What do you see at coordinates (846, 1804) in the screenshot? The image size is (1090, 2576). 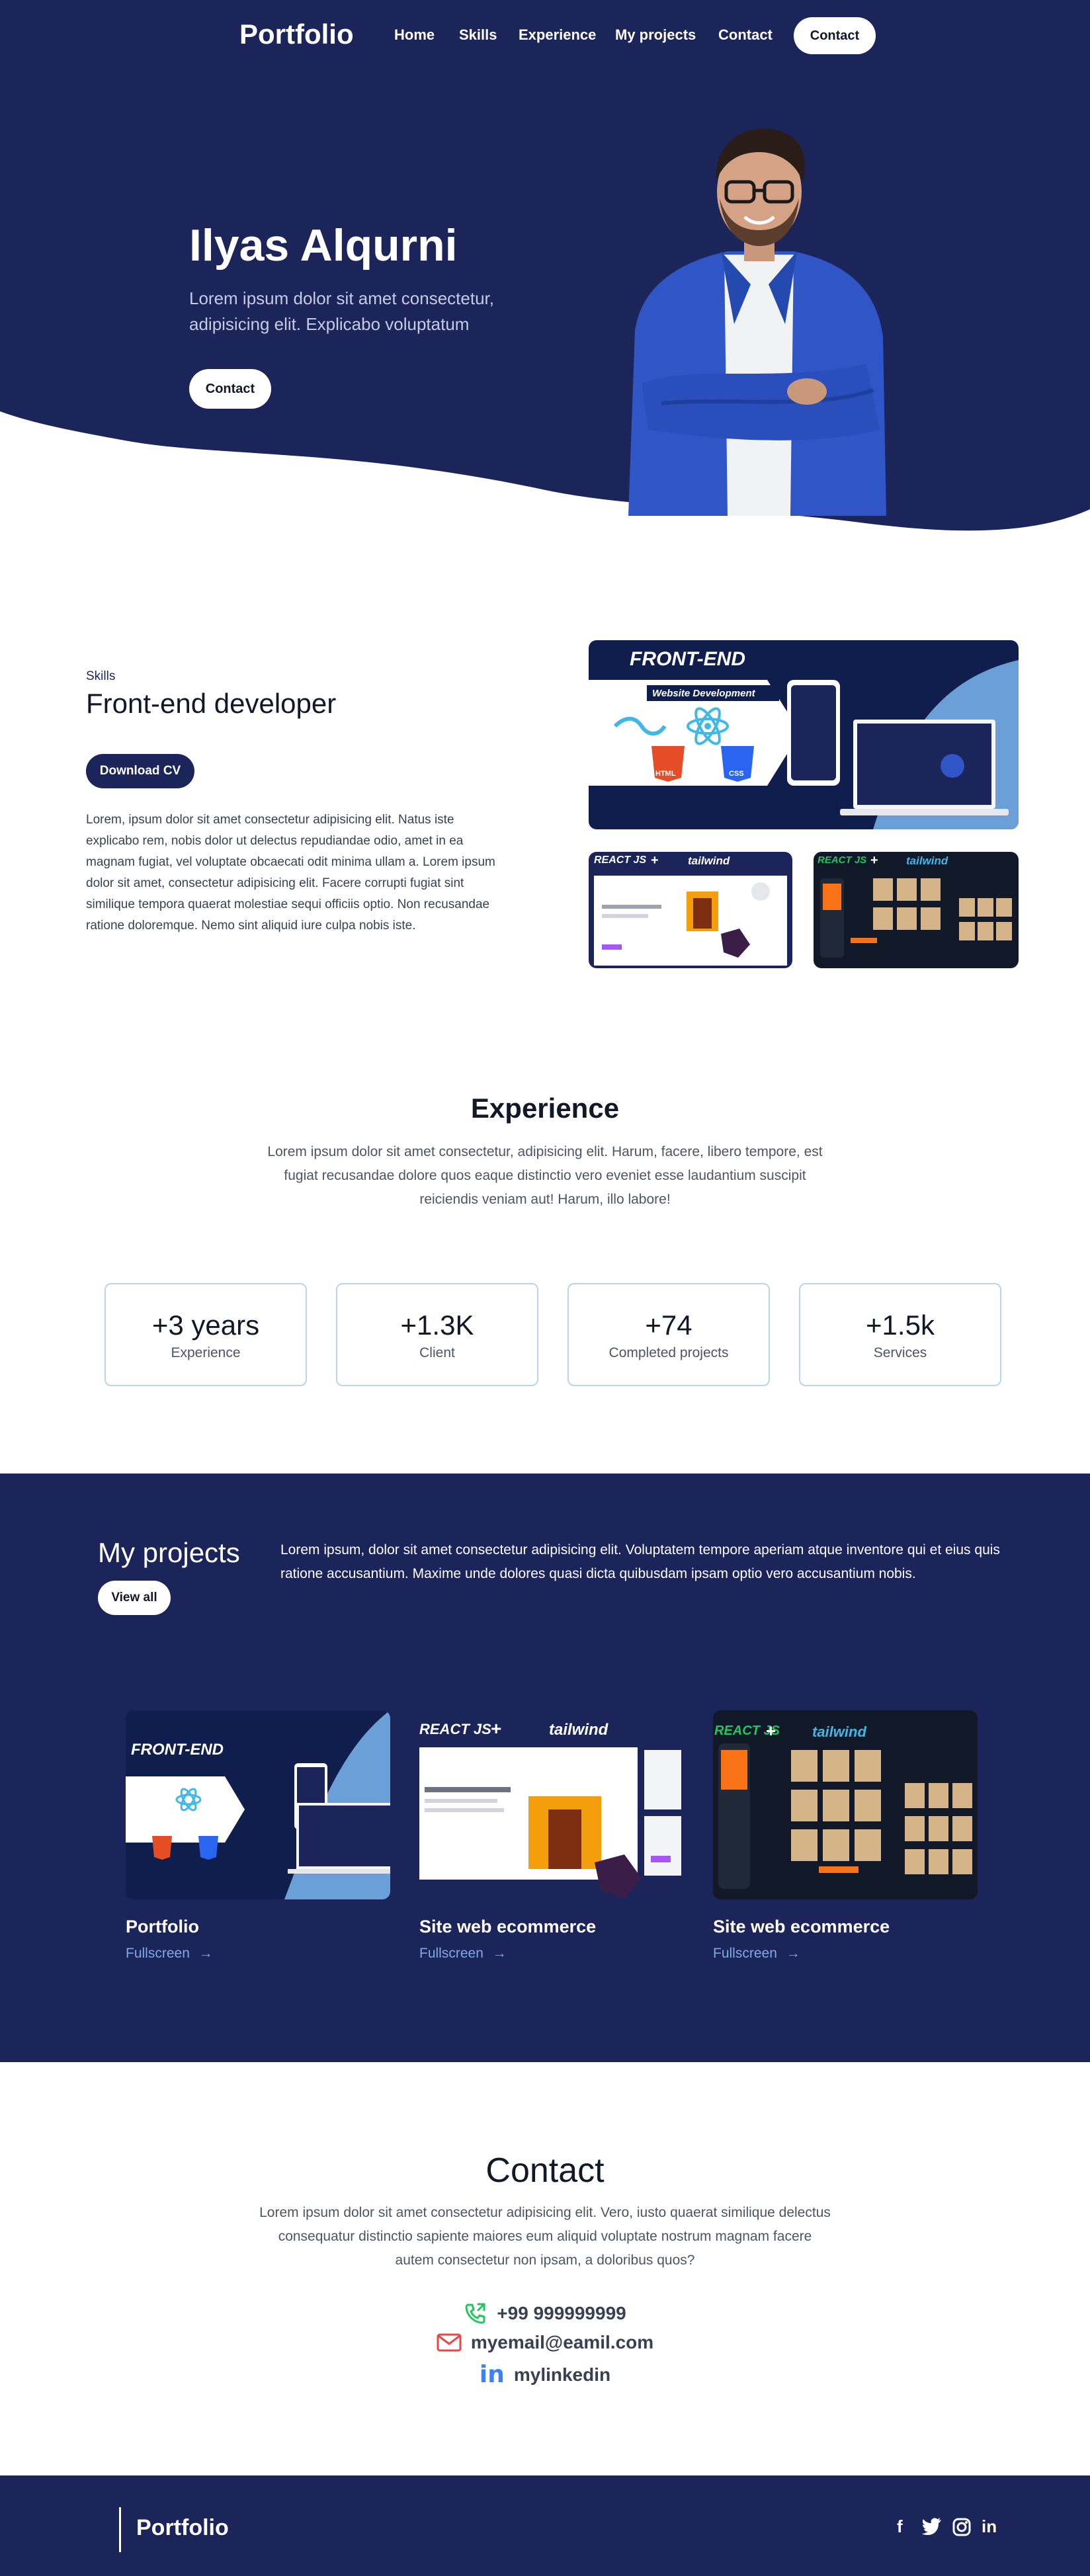 I see `project-image-ecommerce-2: REACT JS + tailwind` at bounding box center [846, 1804].